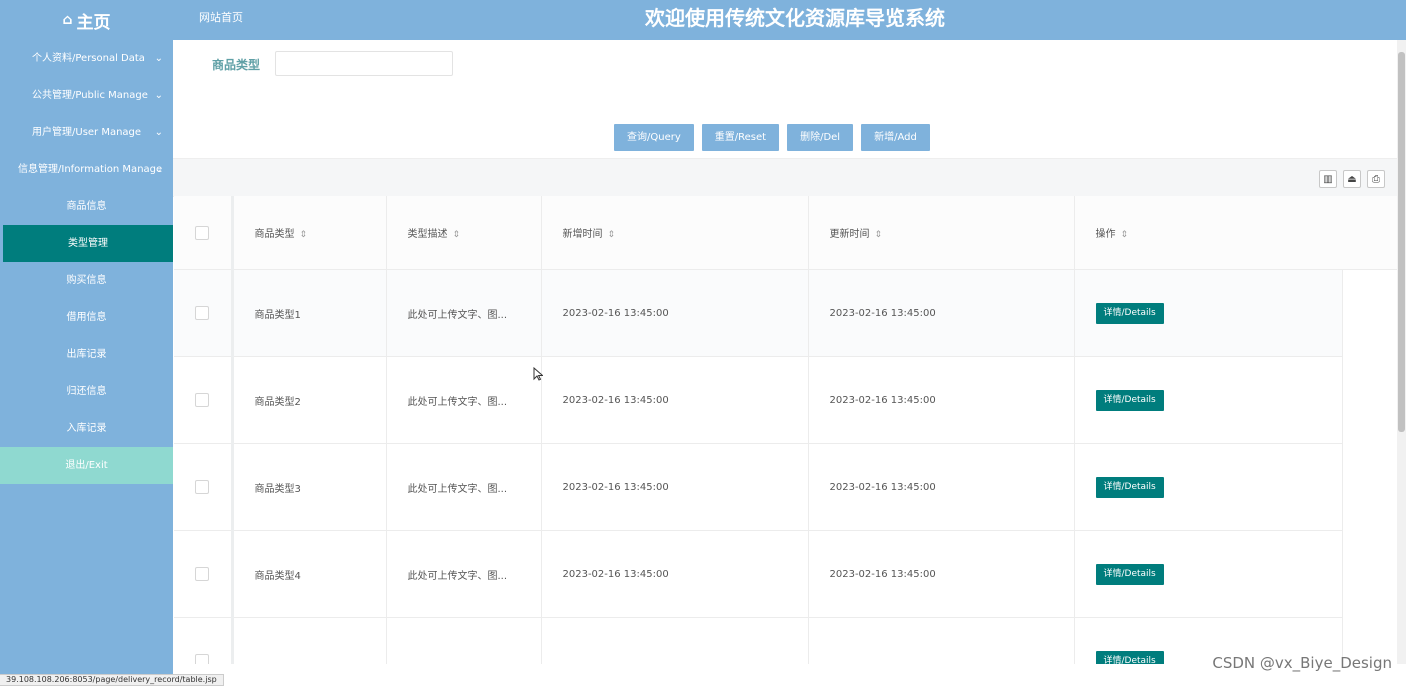  I want to click on column-header-label: 新增时间, so click(582, 234).